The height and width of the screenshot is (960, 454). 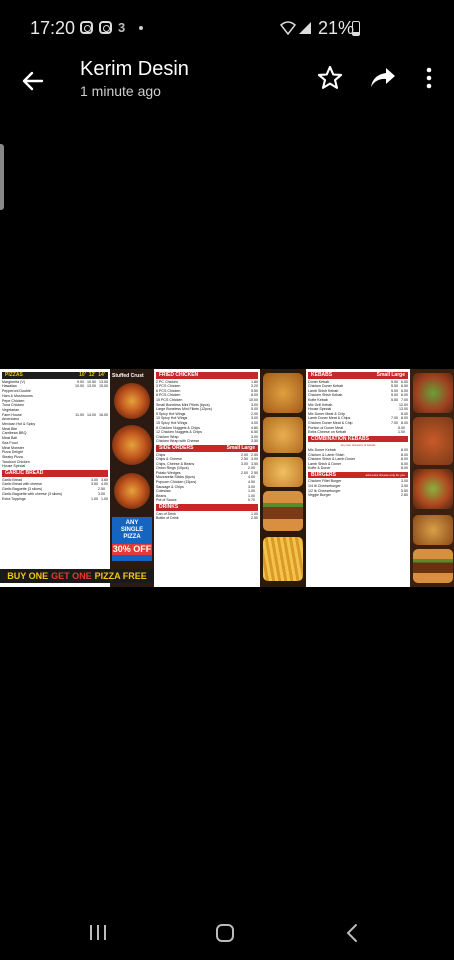 I want to click on side-orders-title: SIDE ORDERS, so click(x=176, y=447).